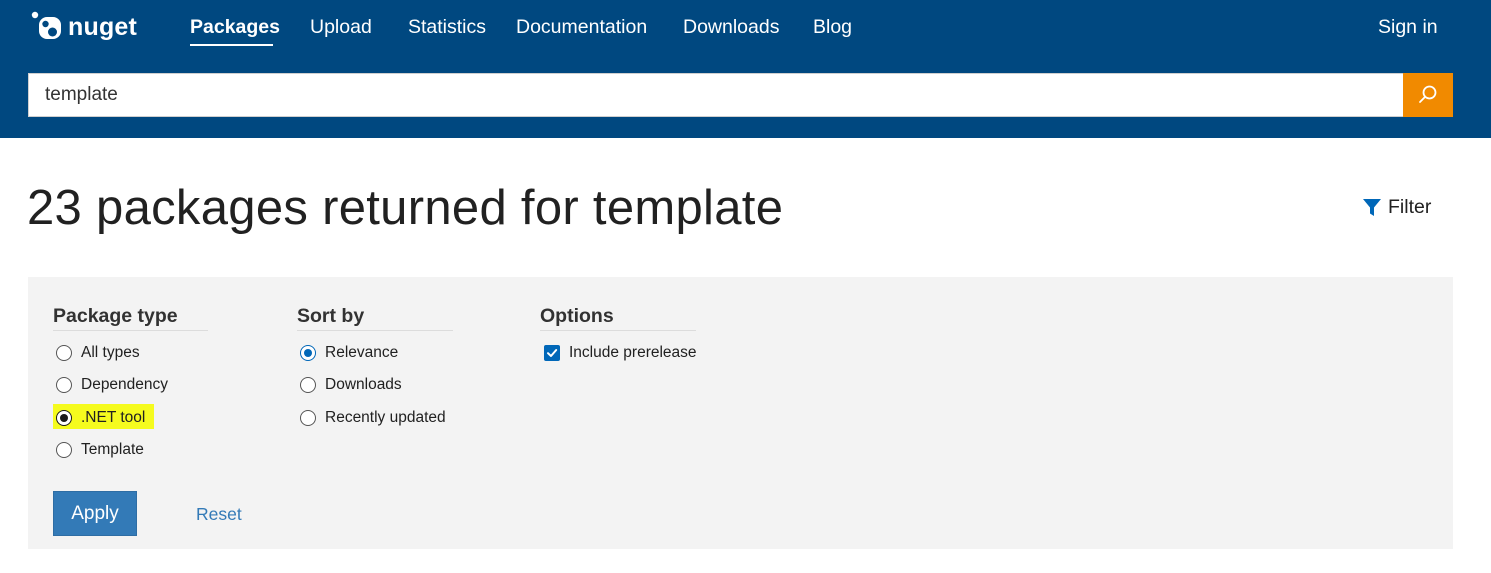 This screenshot has width=1491, height=573. I want to click on nav-upload: Upload, so click(341, 27).